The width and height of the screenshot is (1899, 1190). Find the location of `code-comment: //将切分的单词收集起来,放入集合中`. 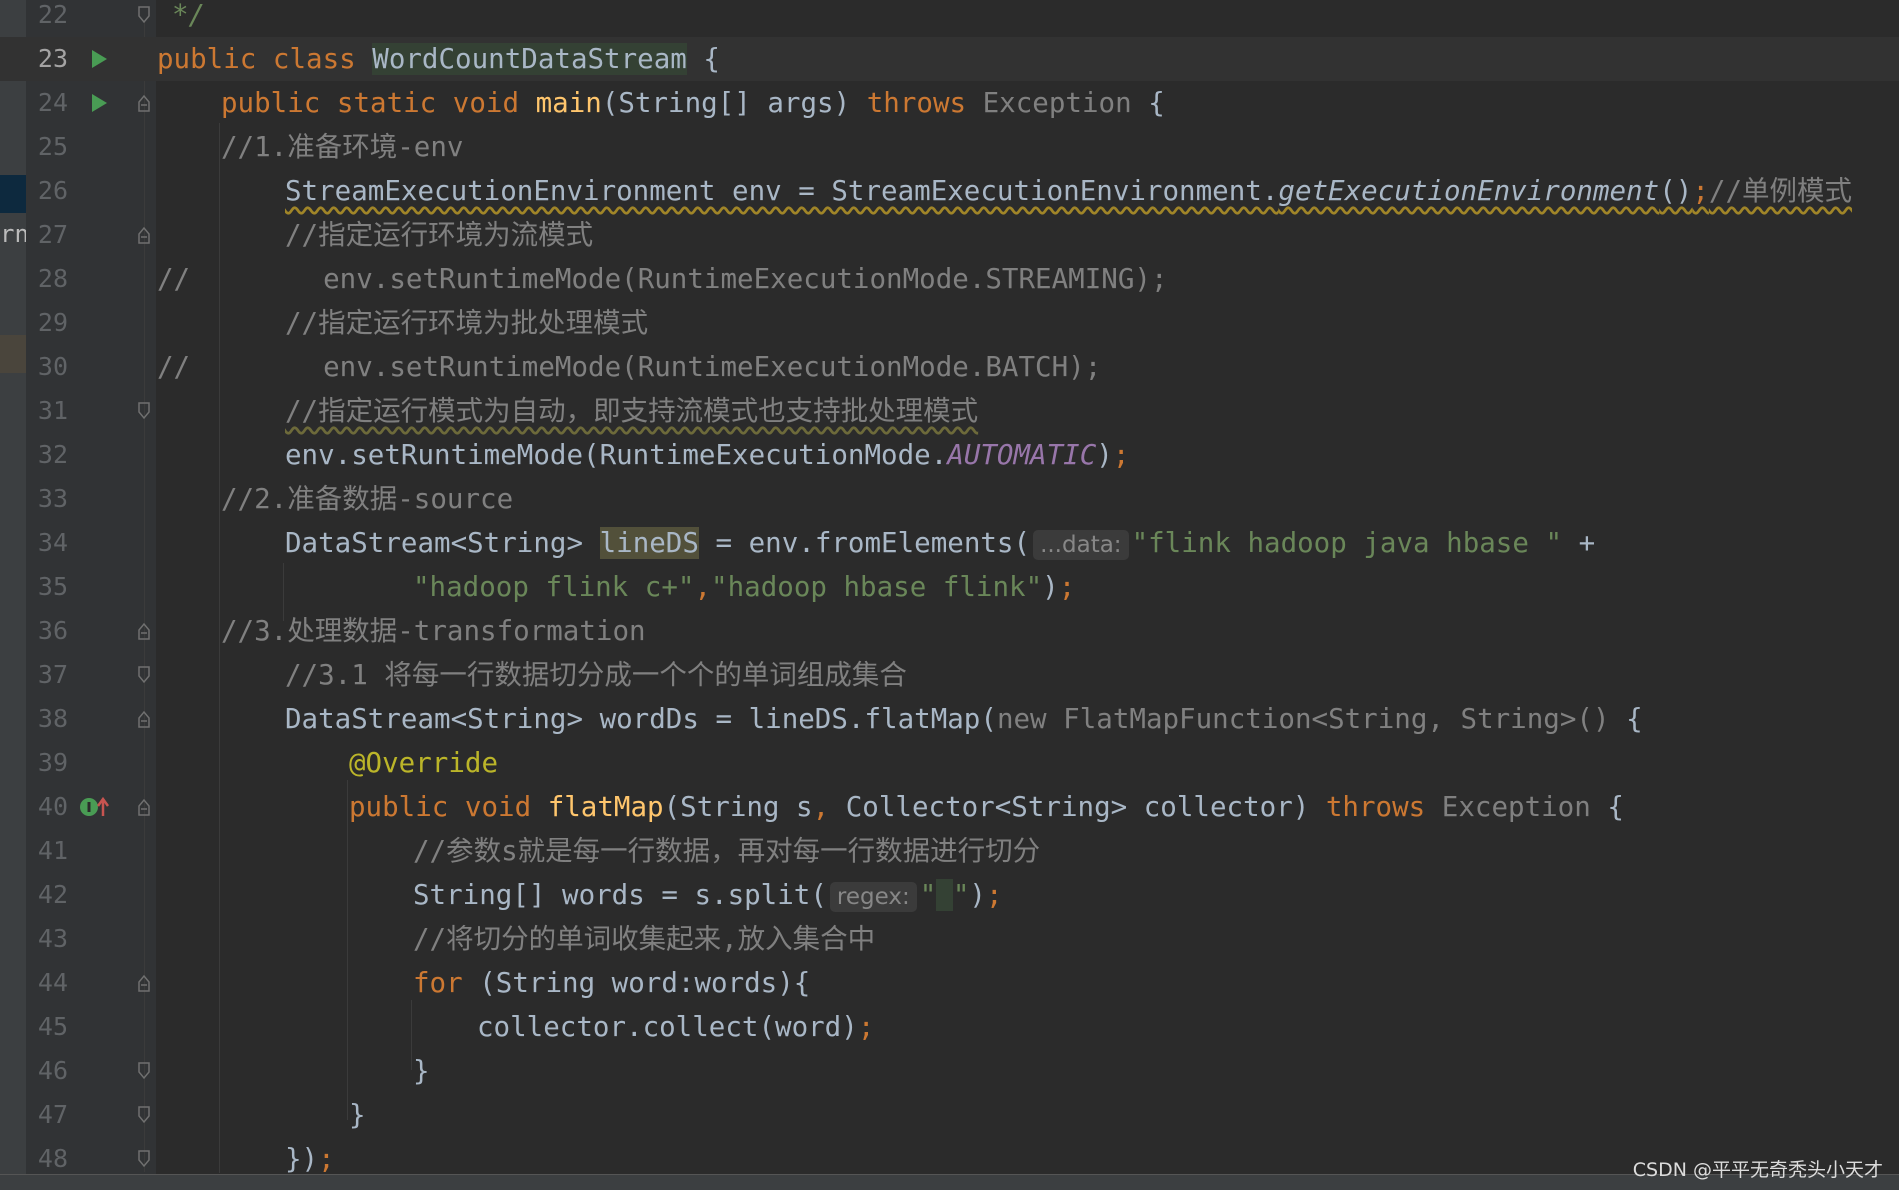

code-comment: //将切分的单词收集起来,放入集合中 is located at coordinates (644, 939).